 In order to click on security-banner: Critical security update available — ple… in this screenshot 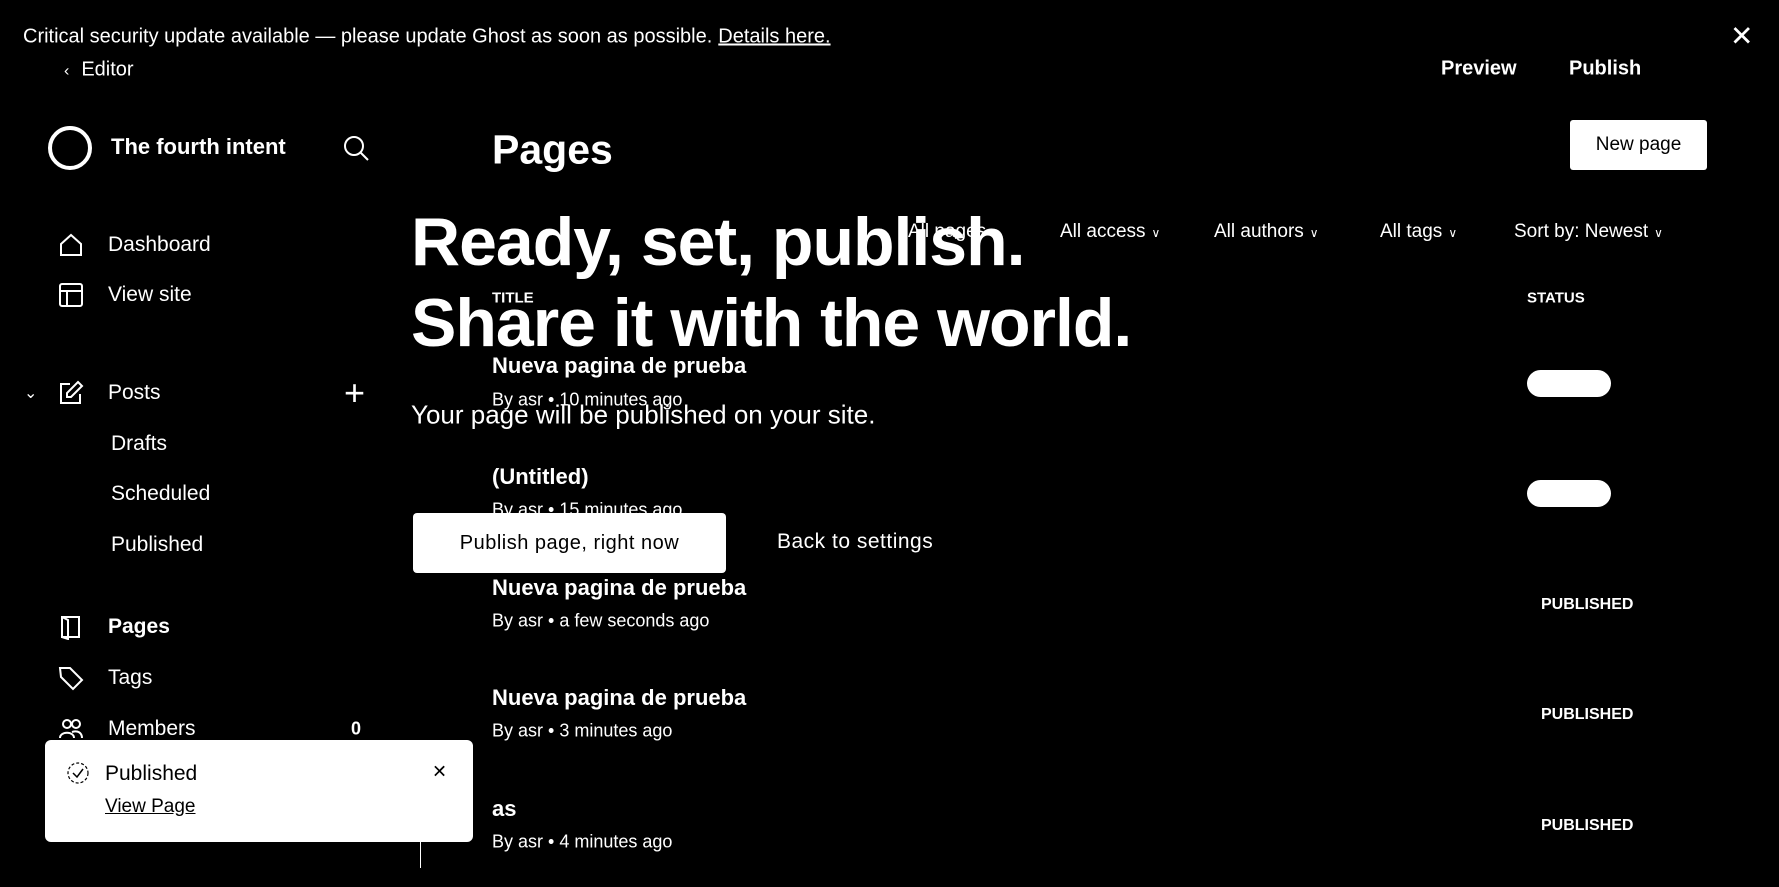, I will do `click(427, 37)`.